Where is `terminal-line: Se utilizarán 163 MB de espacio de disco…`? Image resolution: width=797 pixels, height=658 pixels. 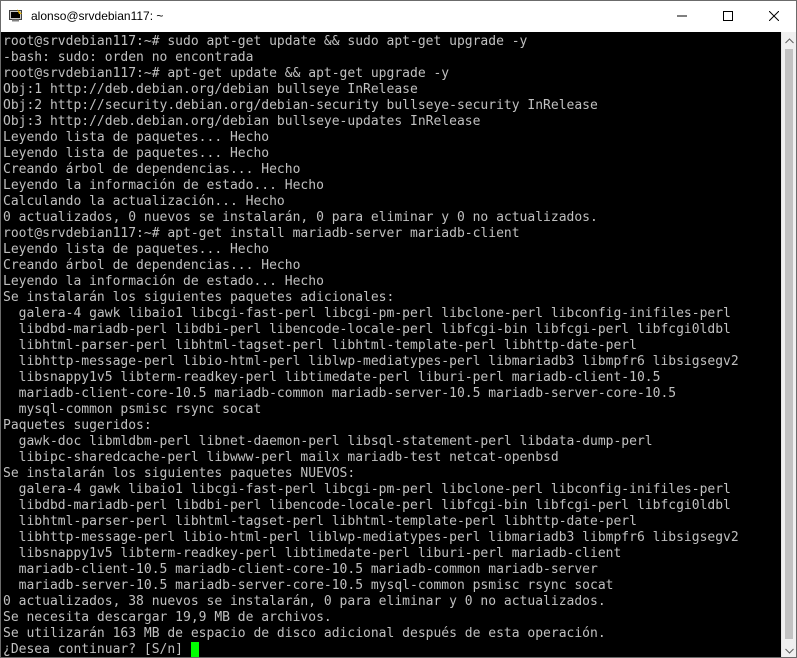 terminal-line: Se utilizarán 163 MB de espacio de disco… is located at coordinates (371, 634).